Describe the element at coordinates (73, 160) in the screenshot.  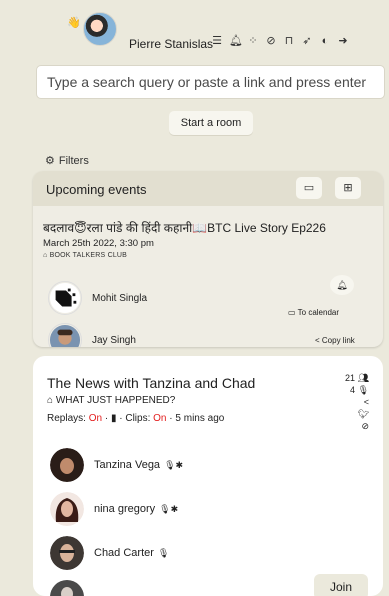
I see `filters-label: Filters` at that location.